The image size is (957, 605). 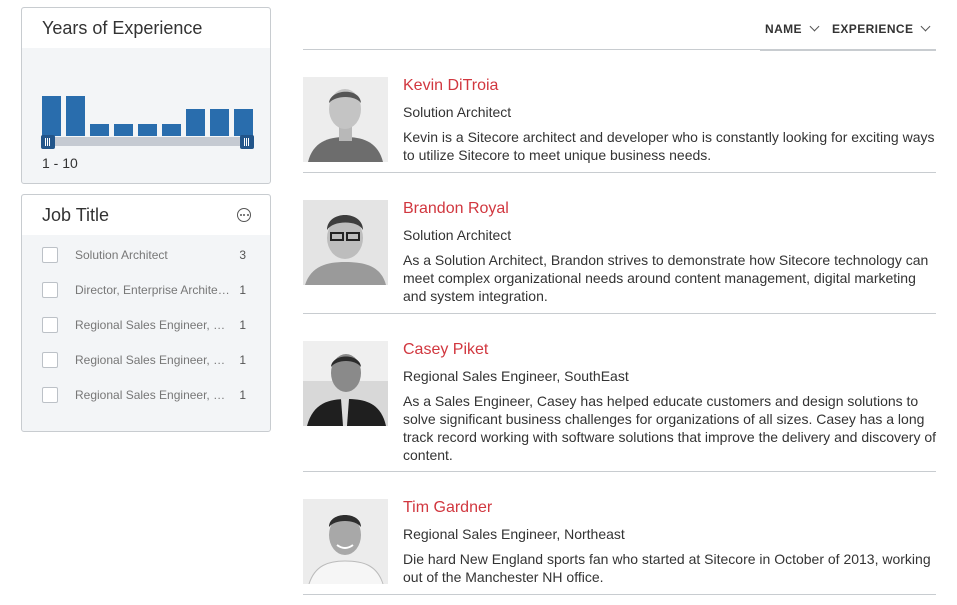 I want to click on result-name-link: Kevin DiTroia, so click(x=450, y=86).